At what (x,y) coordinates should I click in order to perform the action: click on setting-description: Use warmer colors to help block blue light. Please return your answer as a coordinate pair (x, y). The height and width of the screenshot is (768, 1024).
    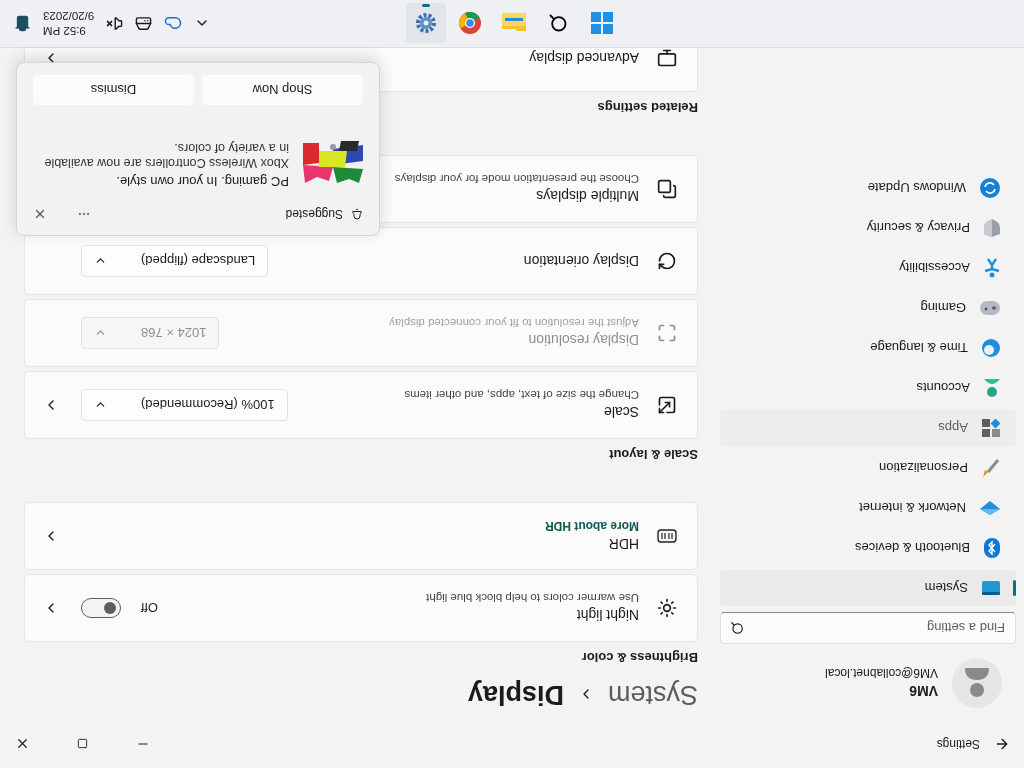
    Looking at the image, I should click on (532, 598).